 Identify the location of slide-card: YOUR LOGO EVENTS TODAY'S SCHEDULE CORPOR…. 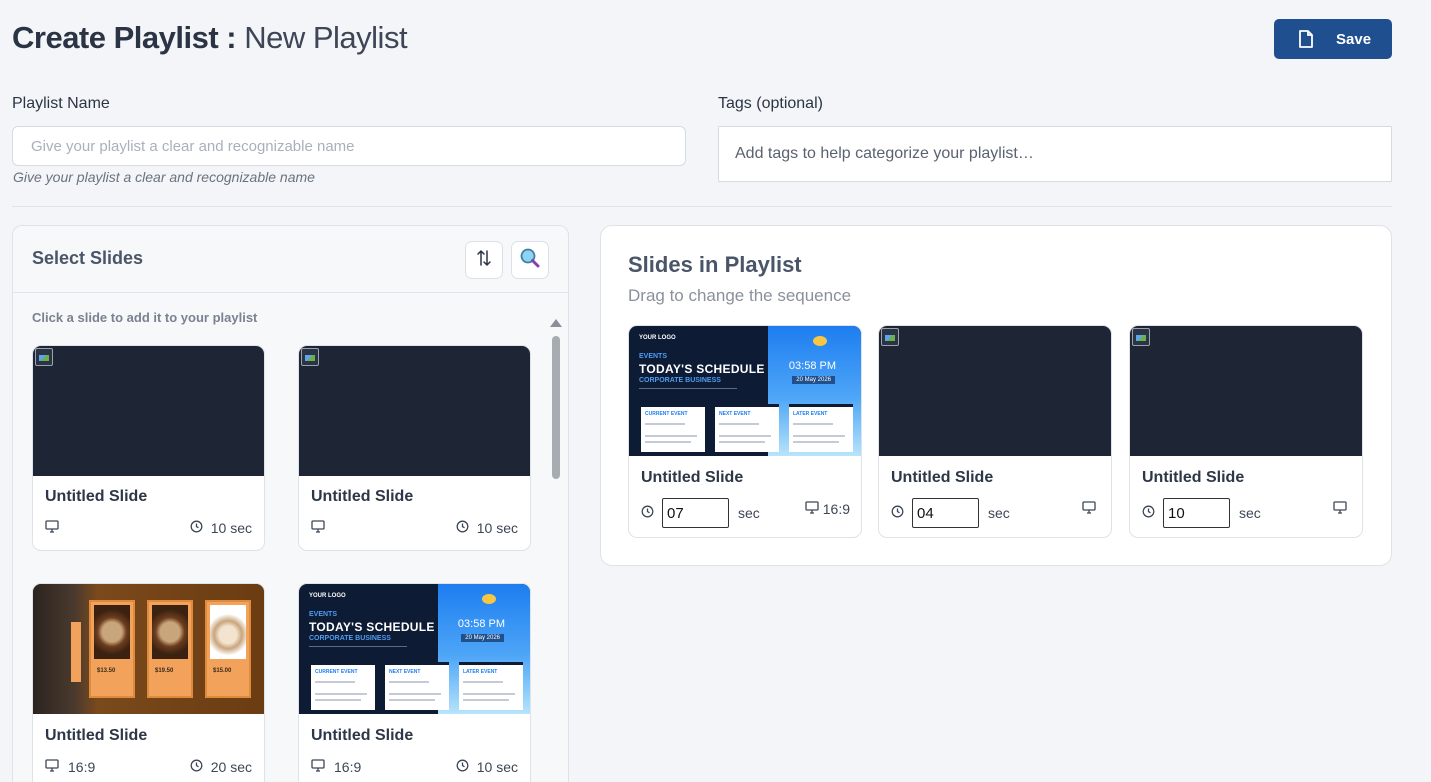
(414, 682).